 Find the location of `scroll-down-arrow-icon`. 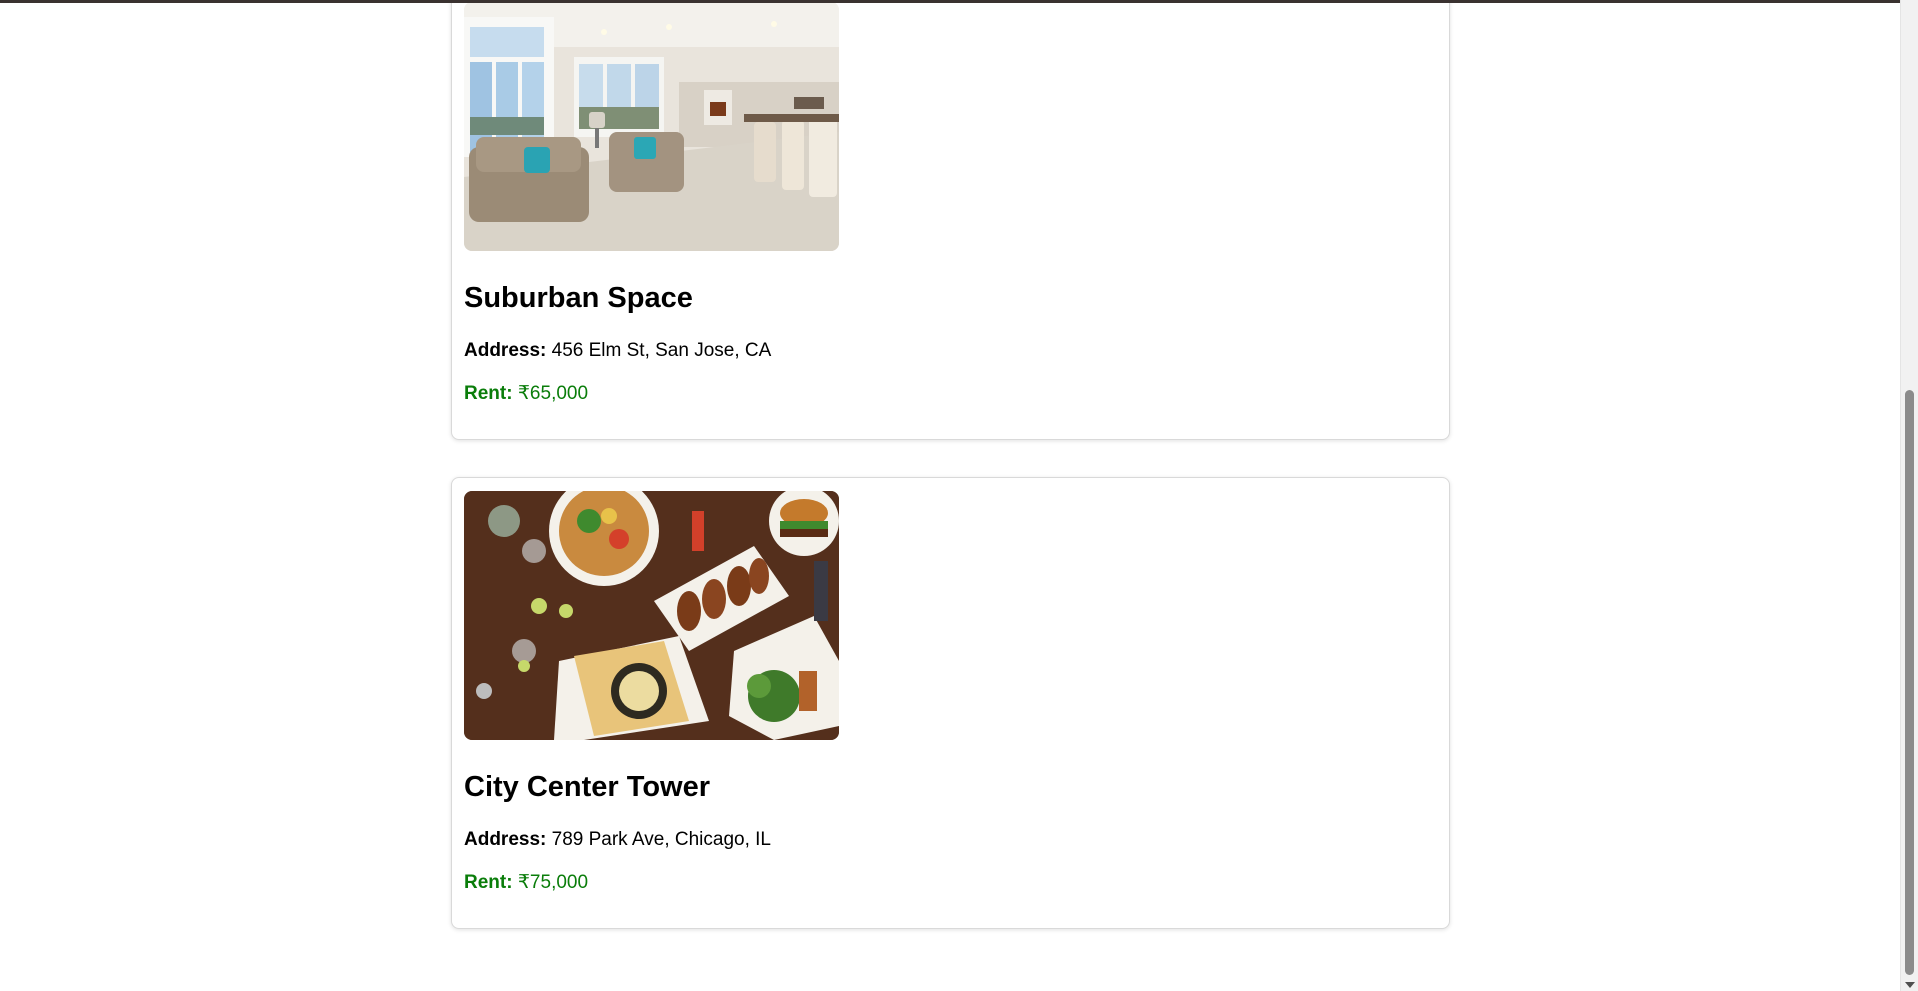

scroll-down-arrow-icon is located at coordinates (1910, 985).